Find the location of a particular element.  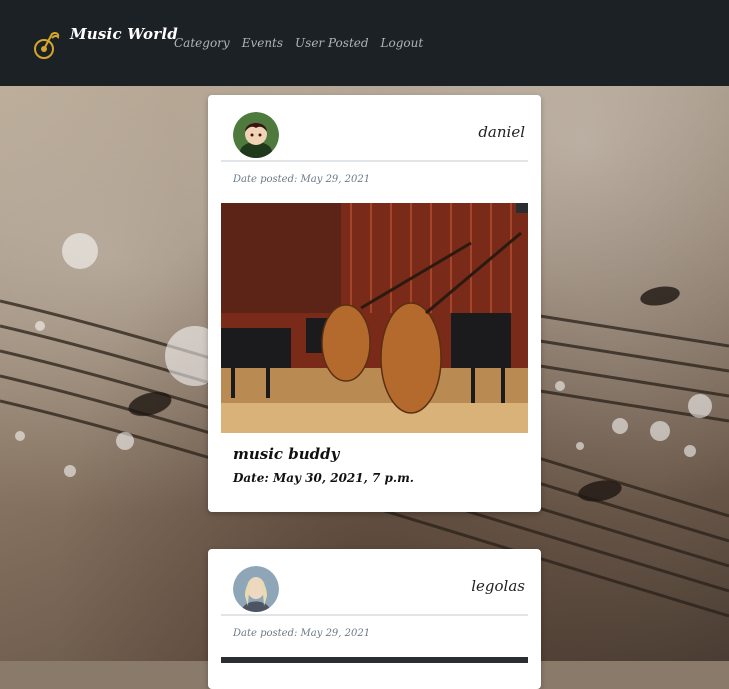

post-title: music buddy is located at coordinates (286, 454).